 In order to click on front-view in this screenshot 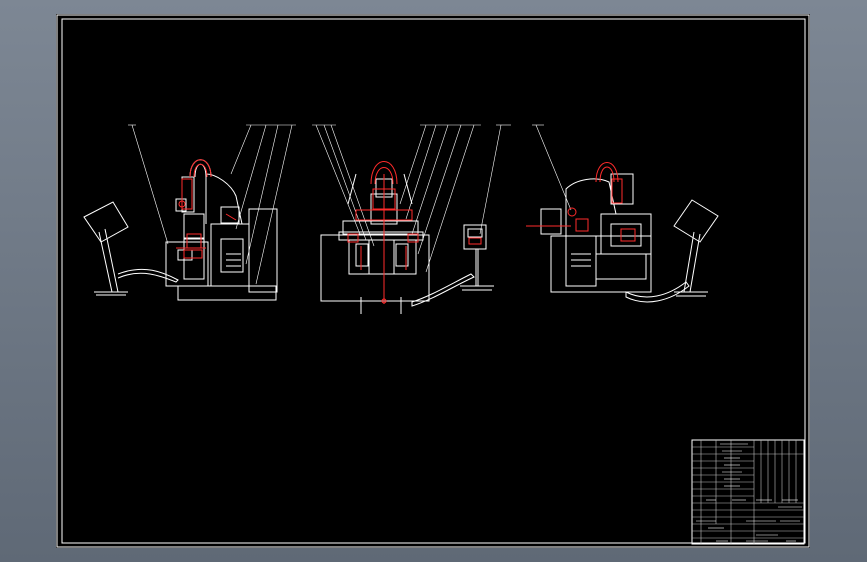, I will do `click(411, 219)`.